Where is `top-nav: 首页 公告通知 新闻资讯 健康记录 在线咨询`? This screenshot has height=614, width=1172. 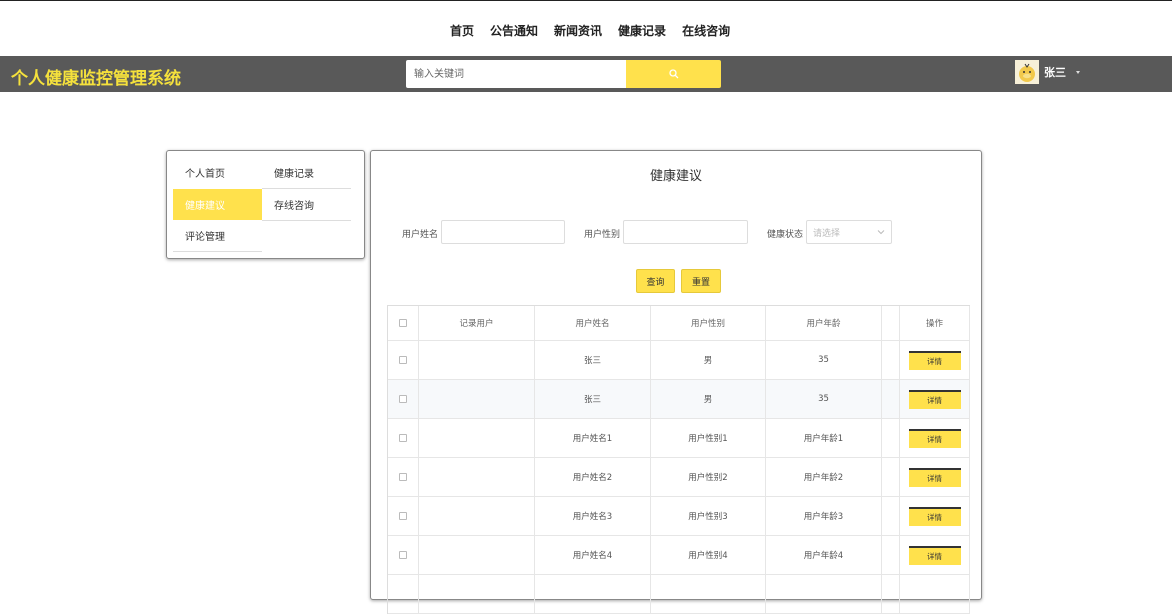 top-nav: 首页 公告通知 新闻资讯 健康记录 在线咨询 is located at coordinates (586, 28).